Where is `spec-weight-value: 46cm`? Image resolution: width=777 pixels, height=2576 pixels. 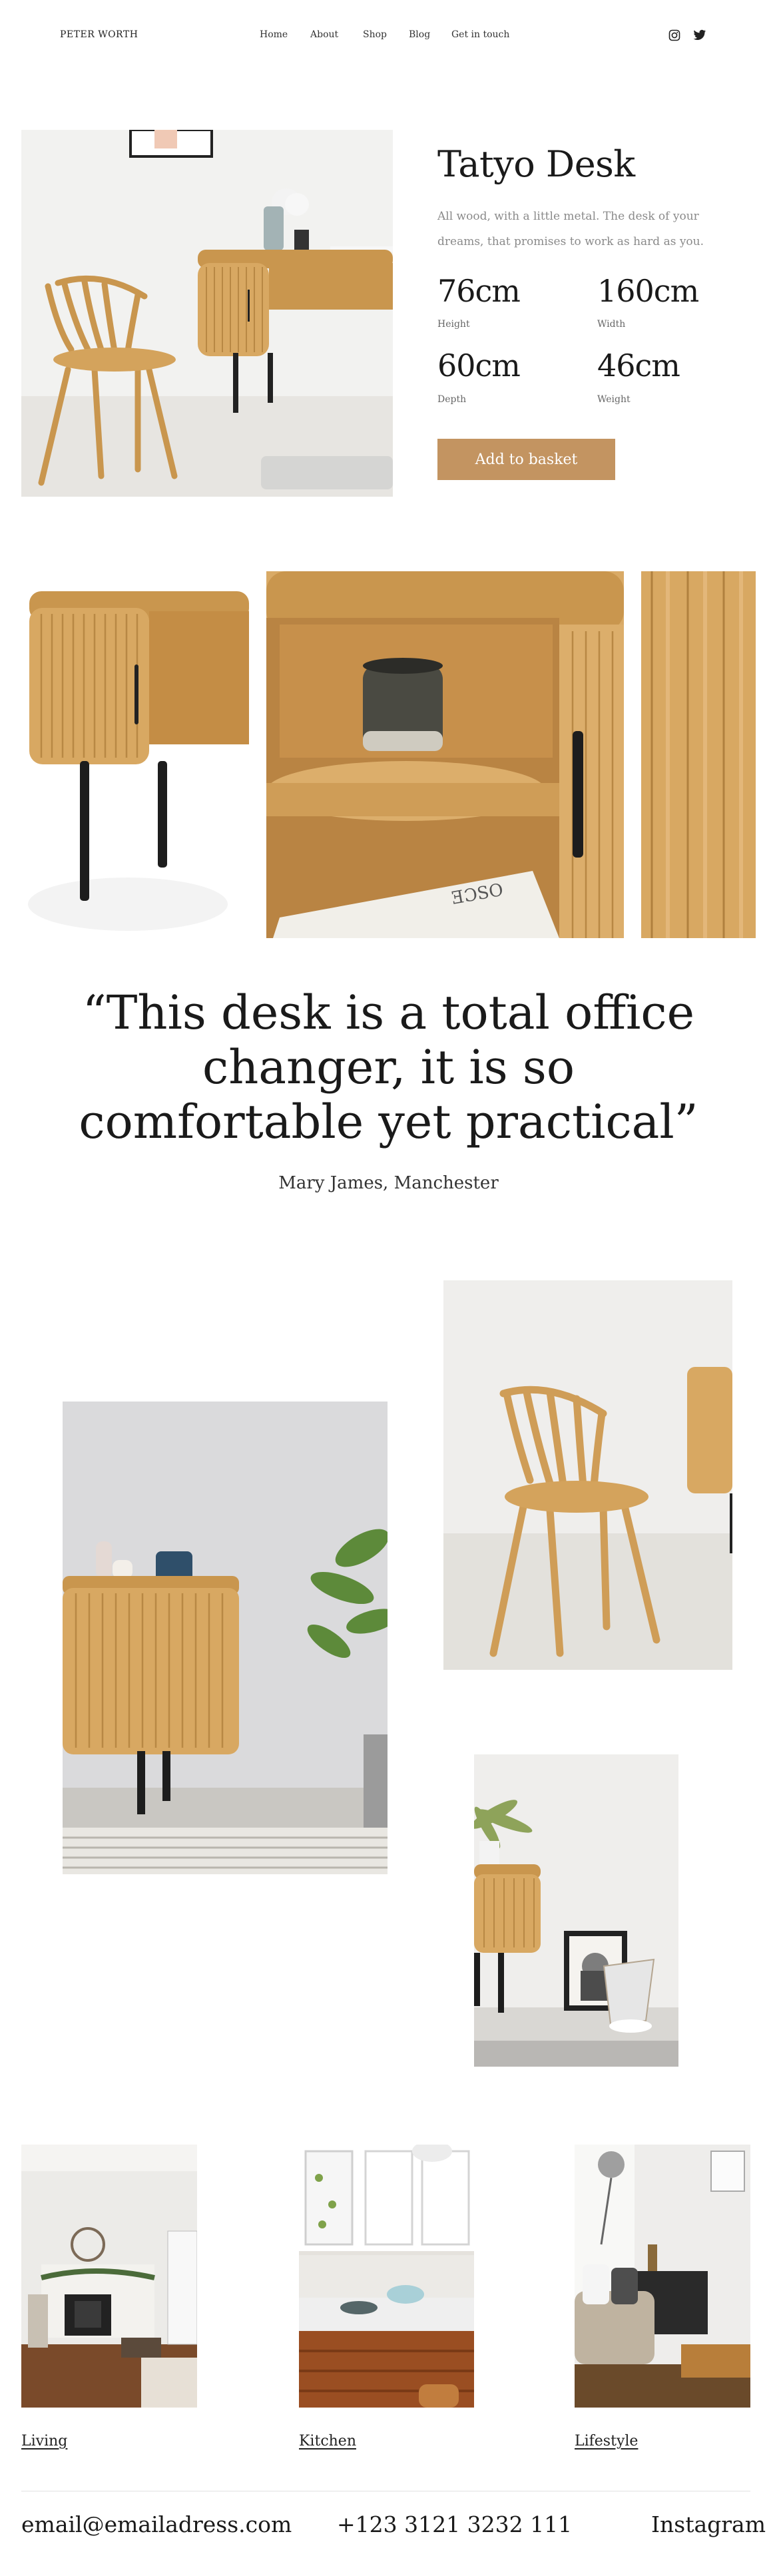
spec-weight-value: 46cm is located at coordinates (638, 366).